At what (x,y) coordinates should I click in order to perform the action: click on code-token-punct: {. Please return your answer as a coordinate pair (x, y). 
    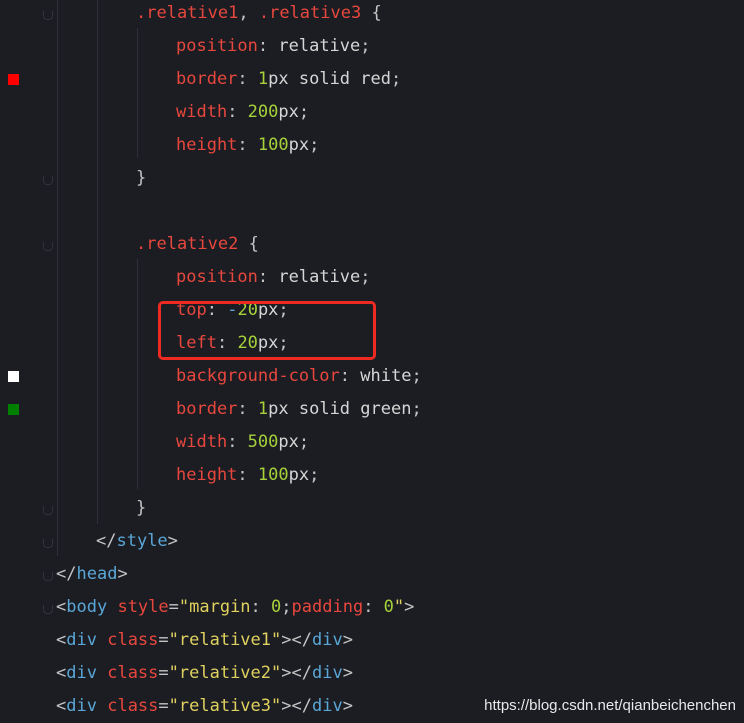
    Looking at the image, I should click on (248, 244).